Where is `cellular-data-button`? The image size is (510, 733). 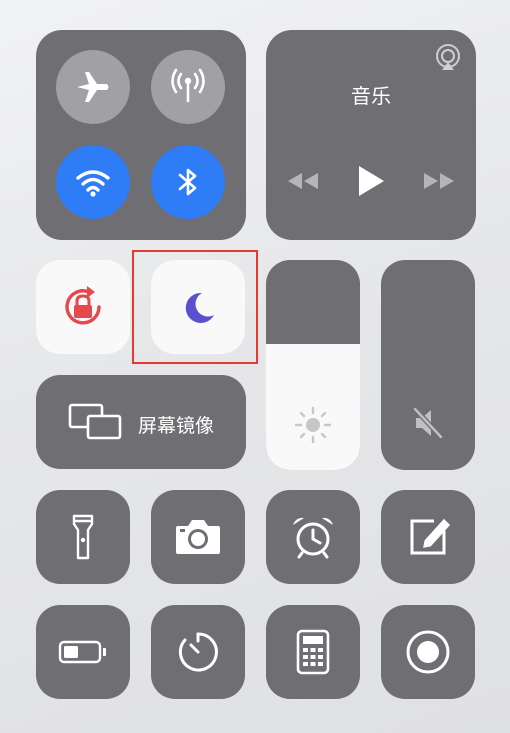
cellular-data-button is located at coordinates (188, 87).